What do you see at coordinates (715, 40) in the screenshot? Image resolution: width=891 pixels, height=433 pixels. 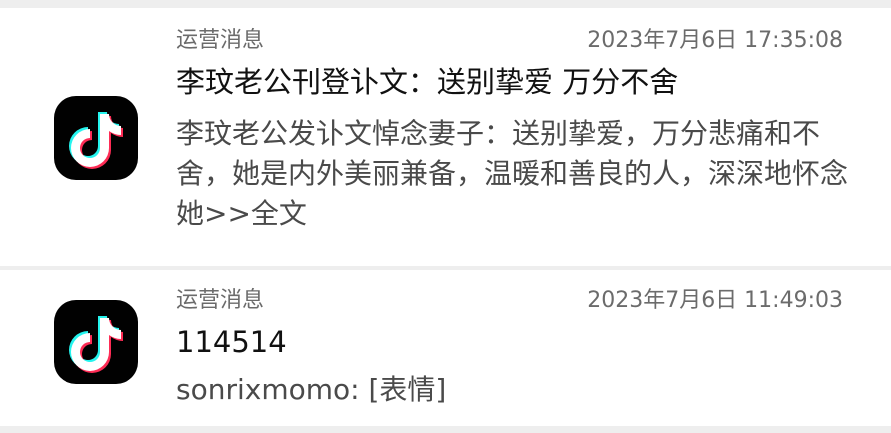 I see `notification-time: 2023年7月6日 17:35:08` at bounding box center [715, 40].